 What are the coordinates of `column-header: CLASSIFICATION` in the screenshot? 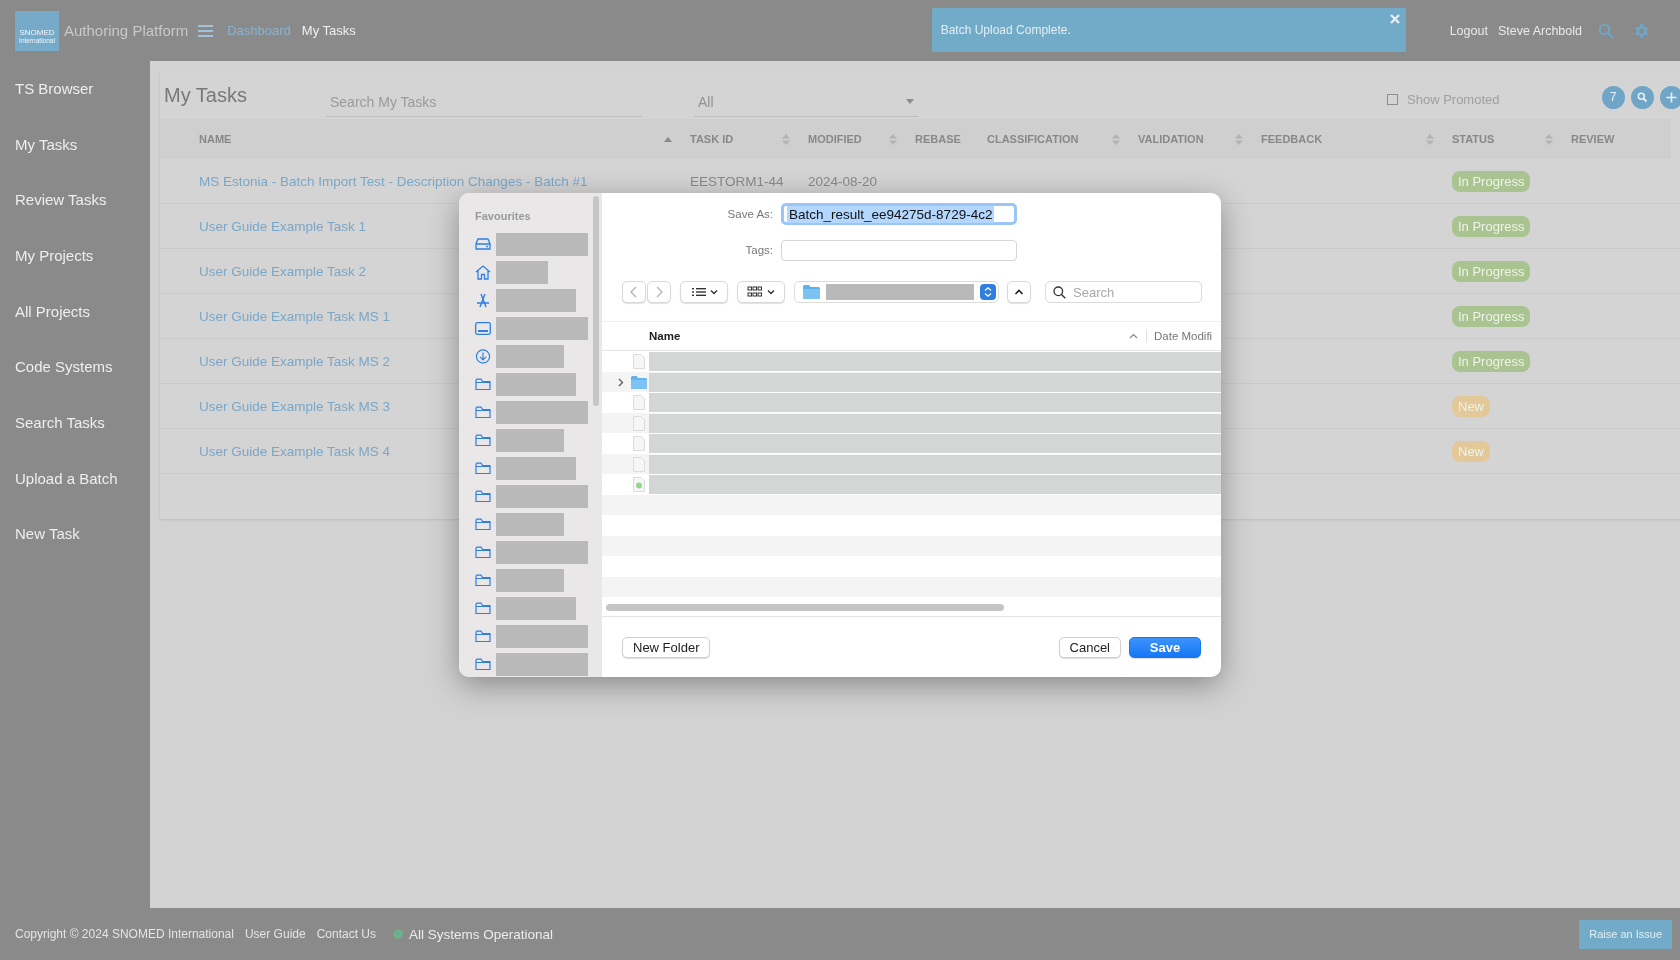 It's located at (1033, 139).